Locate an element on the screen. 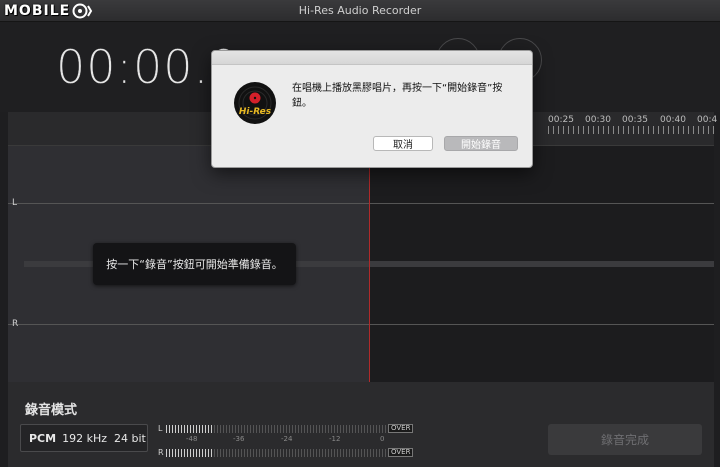 This screenshot has width=720, height=467. meter-scale-label: -48 is located at coordinates (192, 439).